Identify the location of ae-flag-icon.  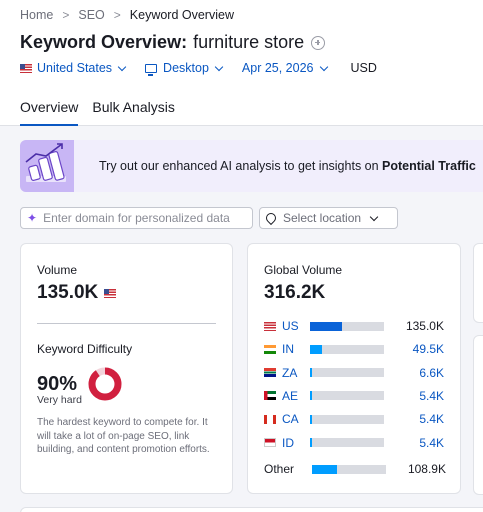
(270, 396).